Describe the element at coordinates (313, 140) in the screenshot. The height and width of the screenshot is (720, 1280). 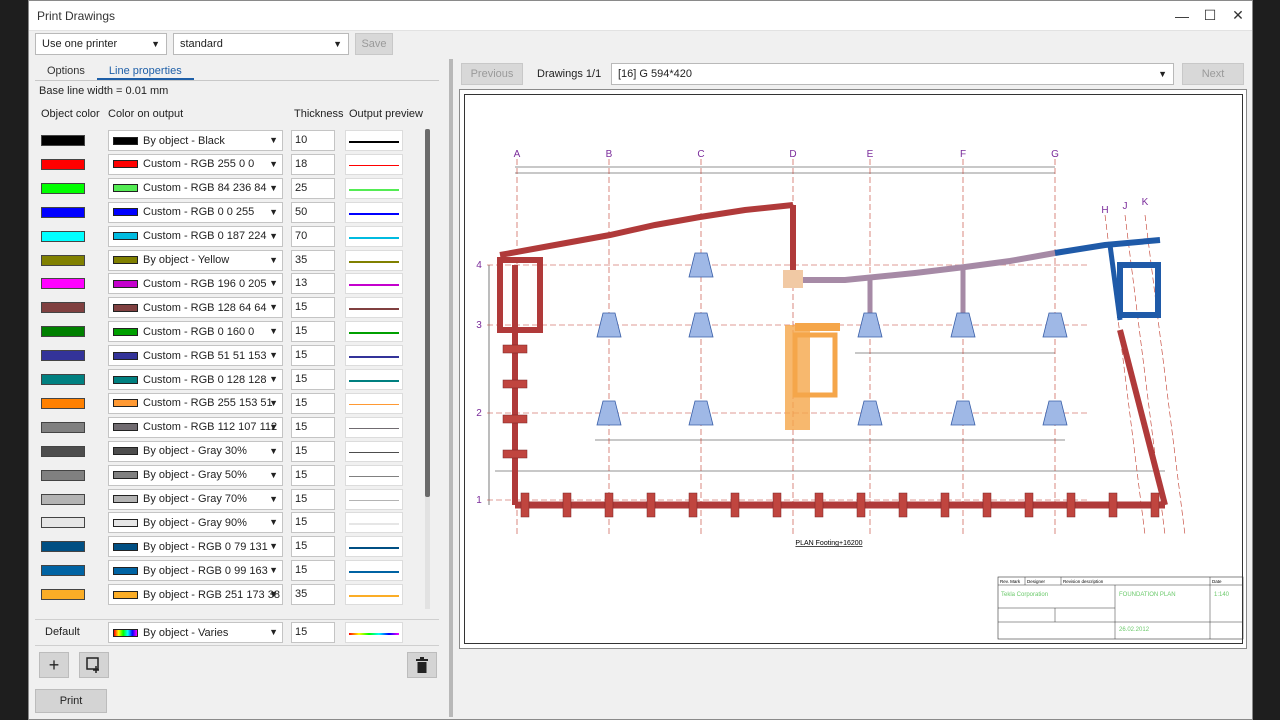
I see `thickness-input: 10` at that location.